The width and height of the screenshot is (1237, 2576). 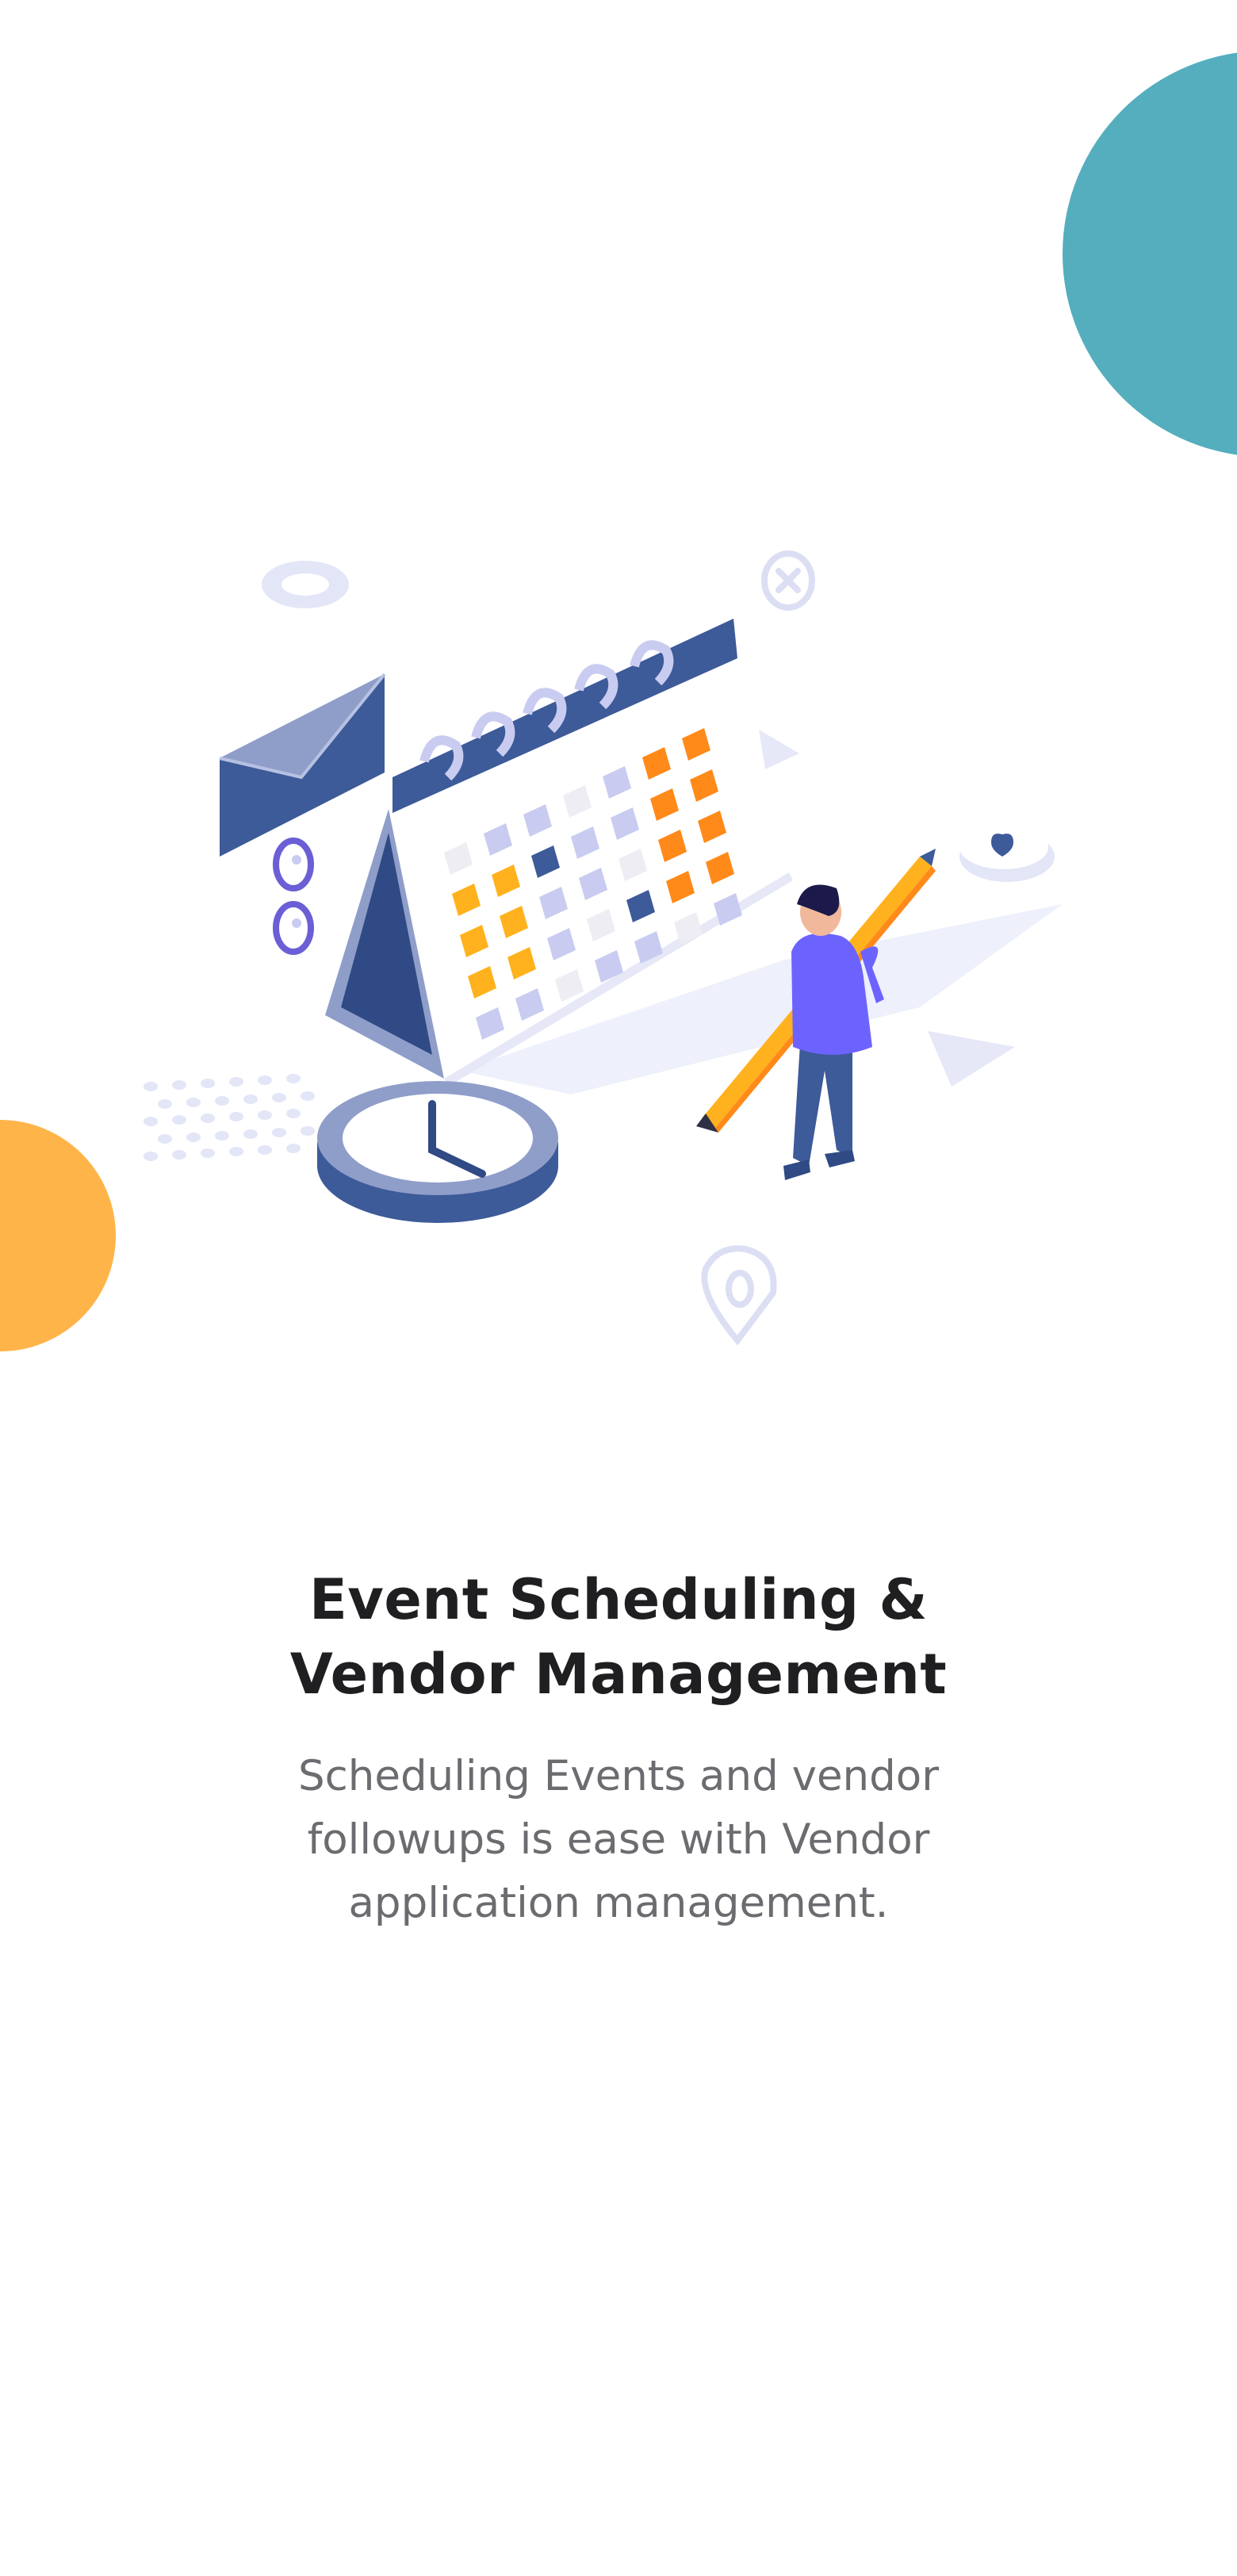 What do you see at coordinates (1007, 853) in the screenshot?
I see `heart-bubble-icon` at bounding box center [1007, 853].